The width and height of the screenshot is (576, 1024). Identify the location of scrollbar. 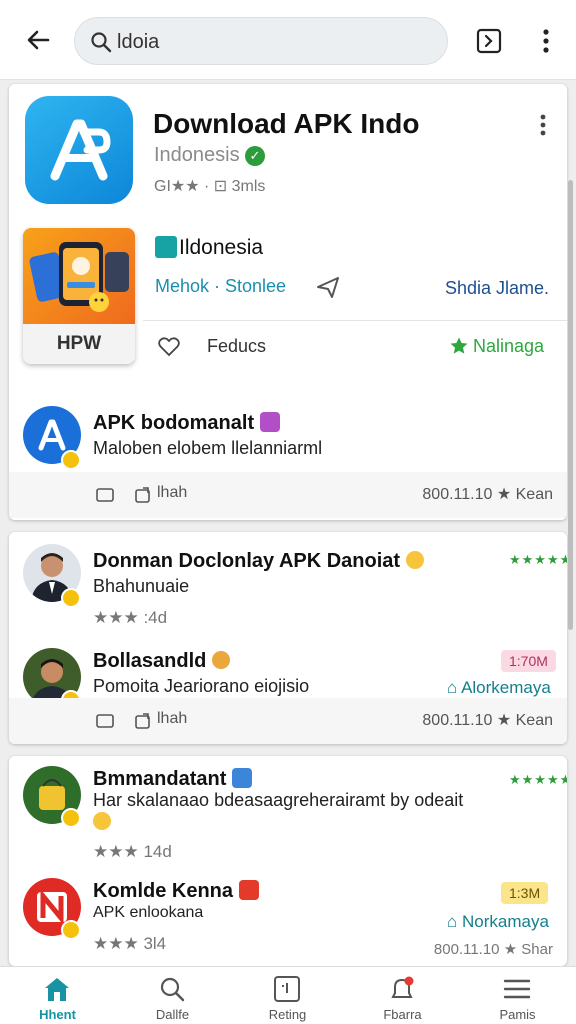
(570, 405).